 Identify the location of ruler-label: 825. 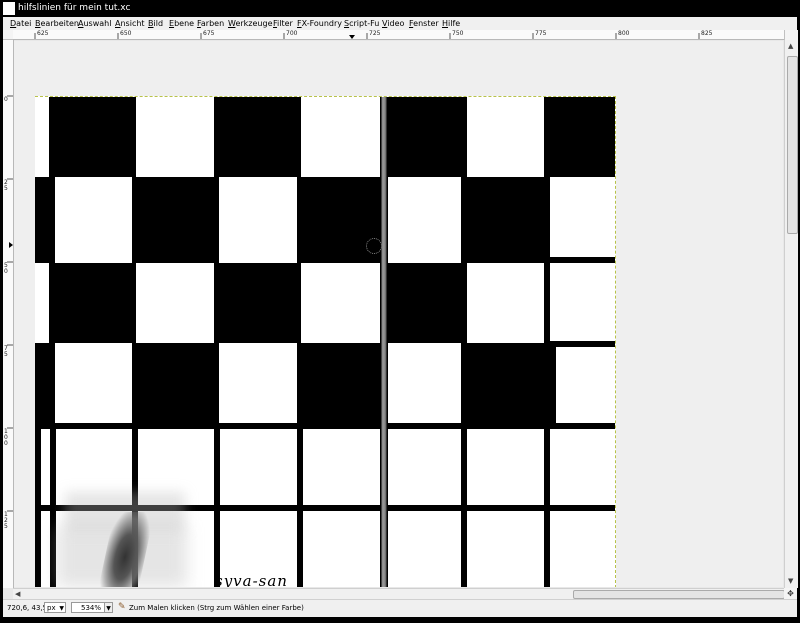
(707, 33).